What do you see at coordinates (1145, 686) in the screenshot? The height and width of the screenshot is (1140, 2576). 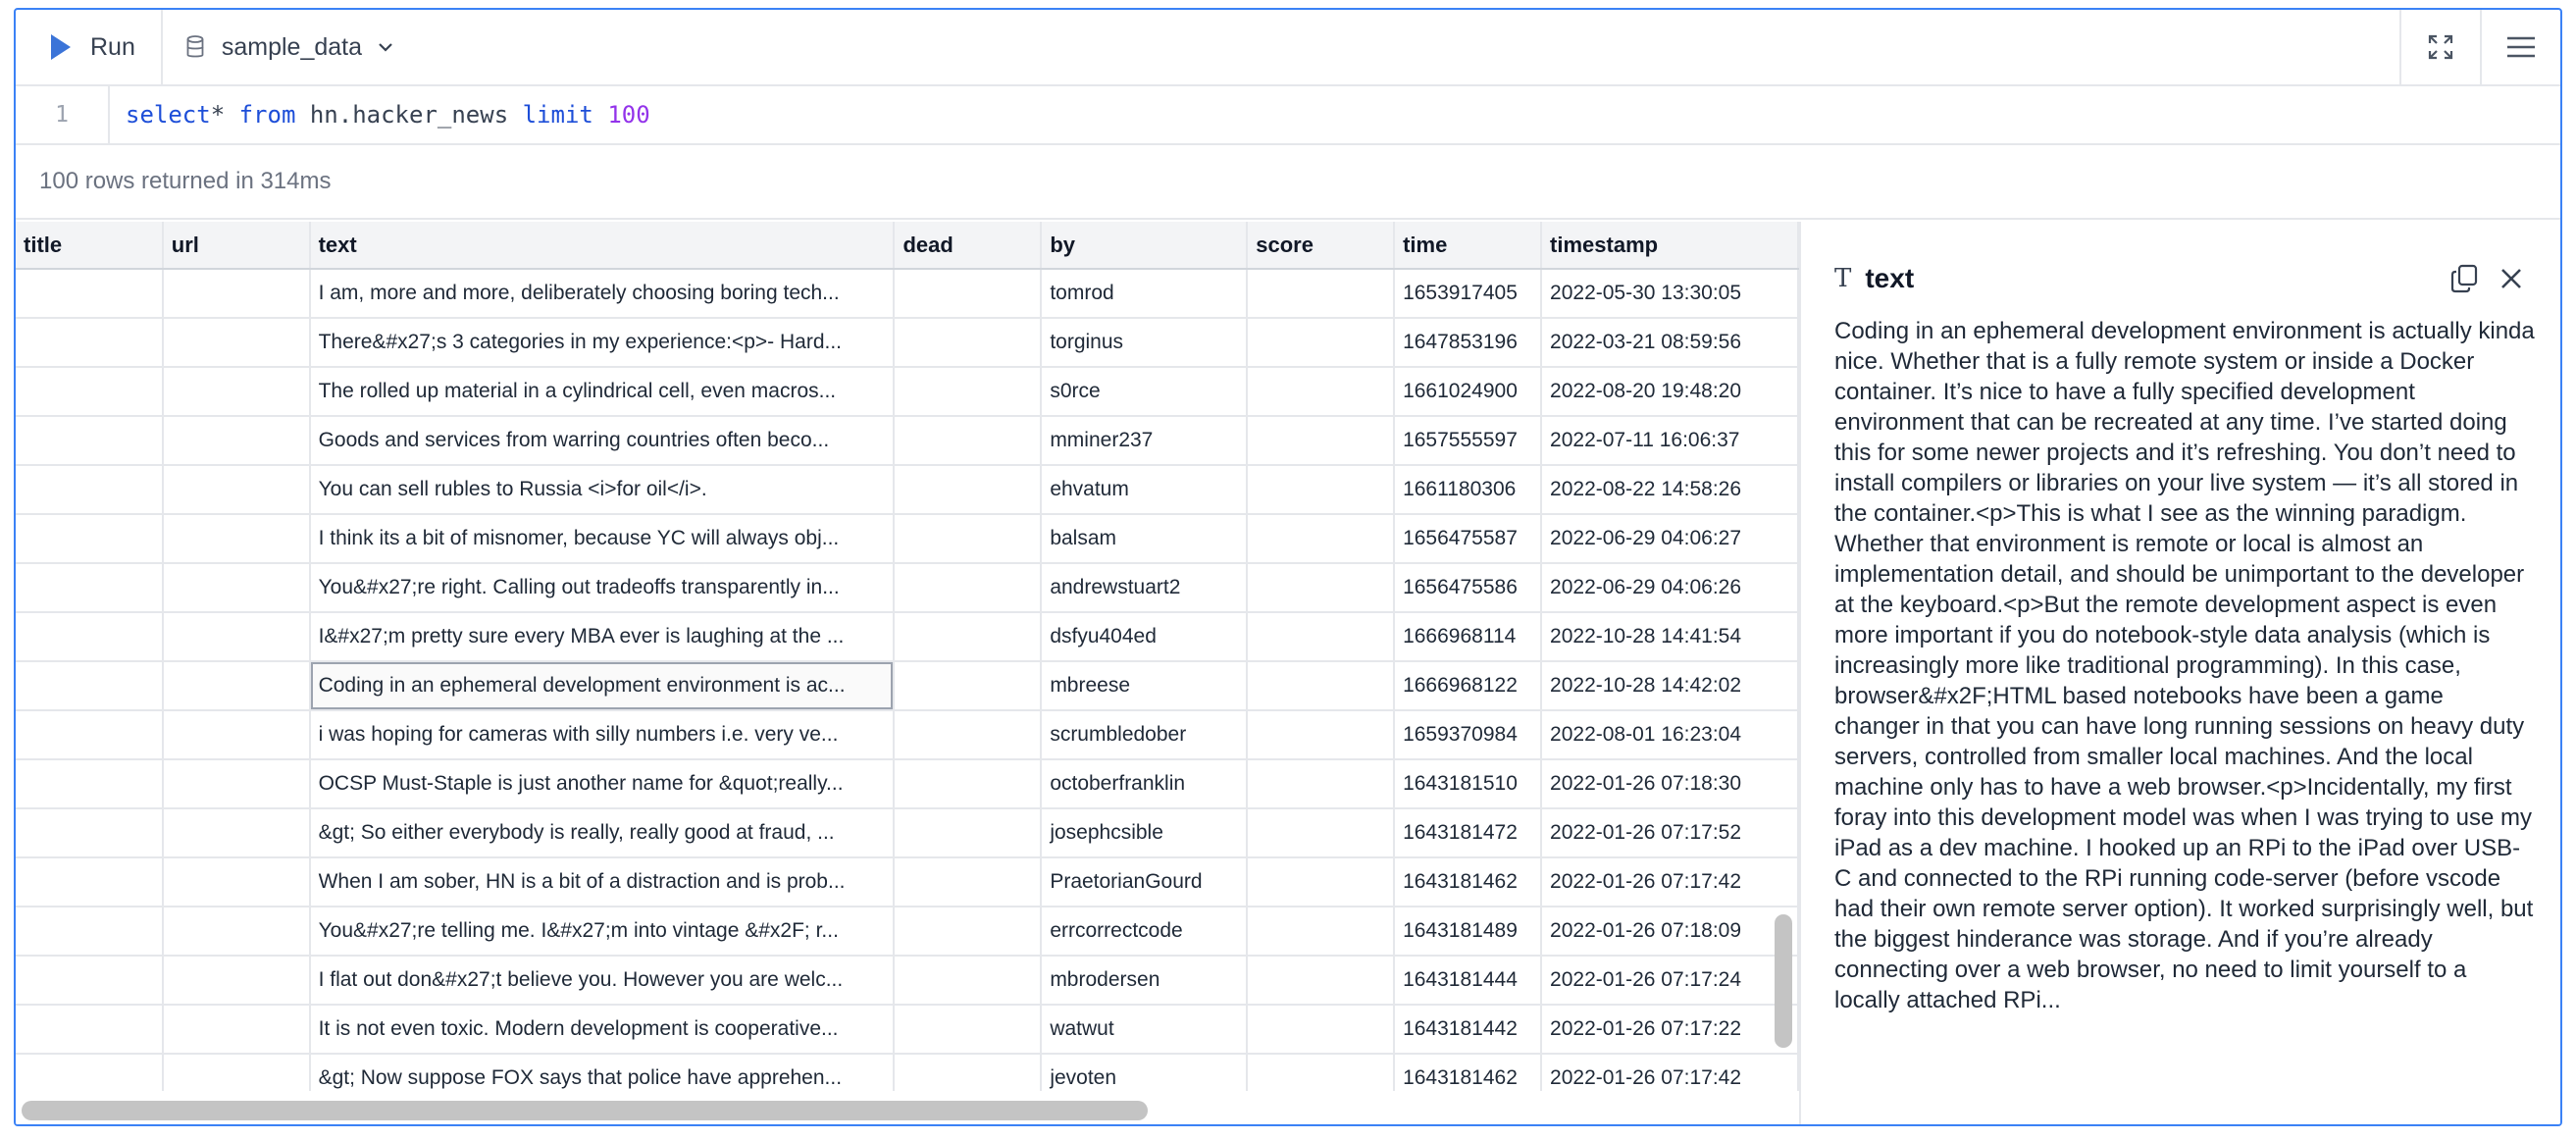 I see `cell-by: mbreese` at bounding box center [1145, 686].